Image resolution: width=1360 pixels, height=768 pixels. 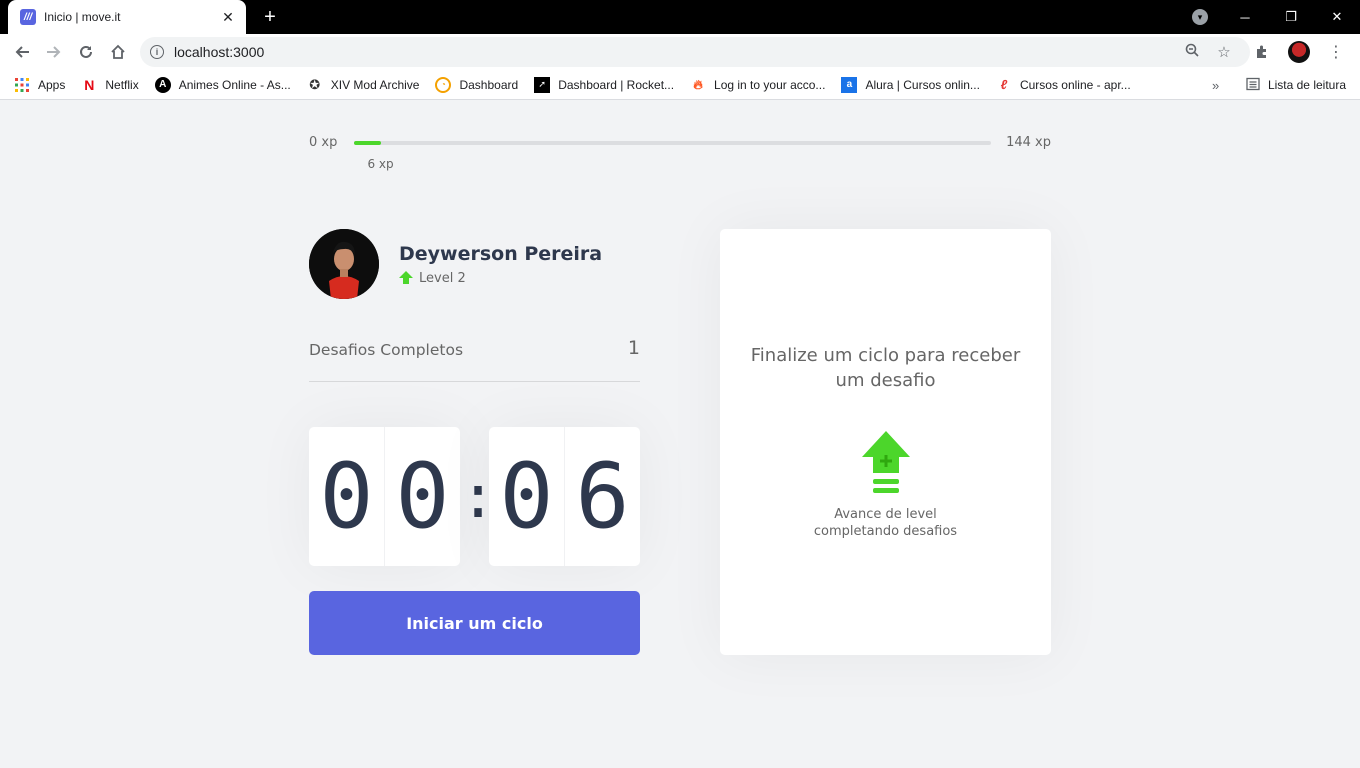 I want to click on reload-icon, so click(x=86, y=51).